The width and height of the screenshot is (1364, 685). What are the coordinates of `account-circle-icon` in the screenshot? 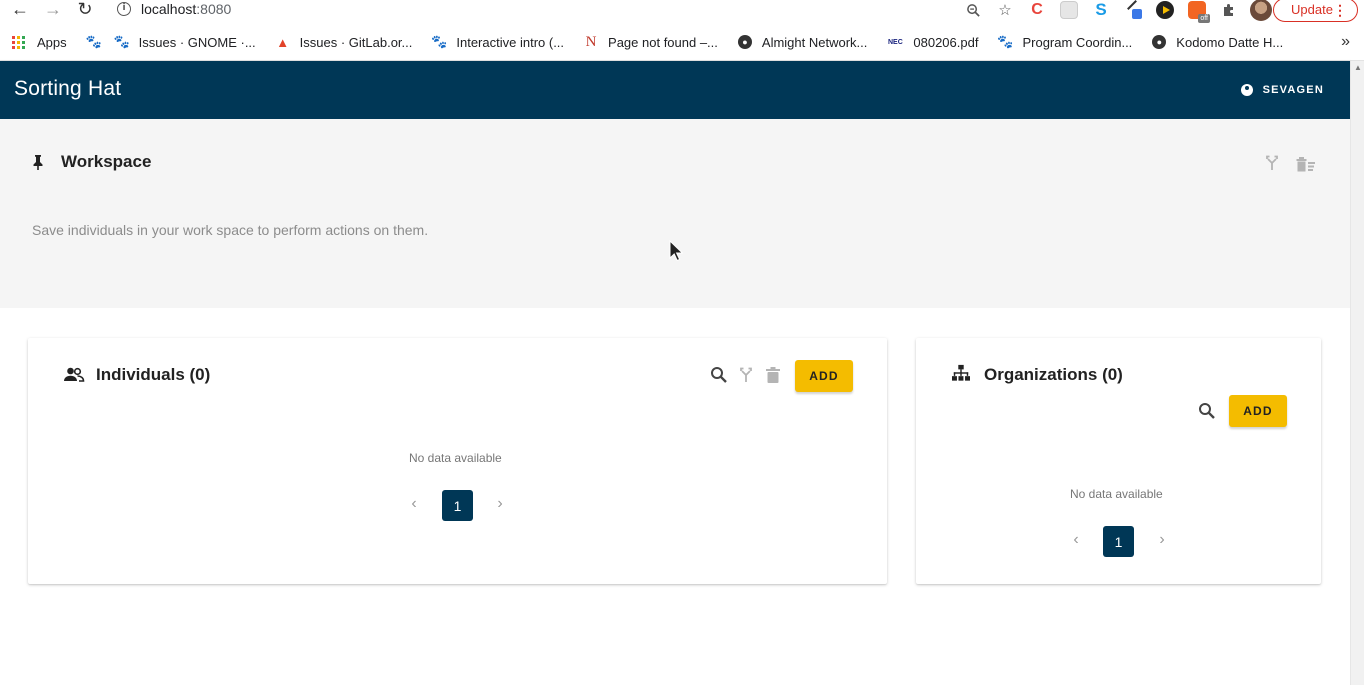 It's located at (1246, 90).